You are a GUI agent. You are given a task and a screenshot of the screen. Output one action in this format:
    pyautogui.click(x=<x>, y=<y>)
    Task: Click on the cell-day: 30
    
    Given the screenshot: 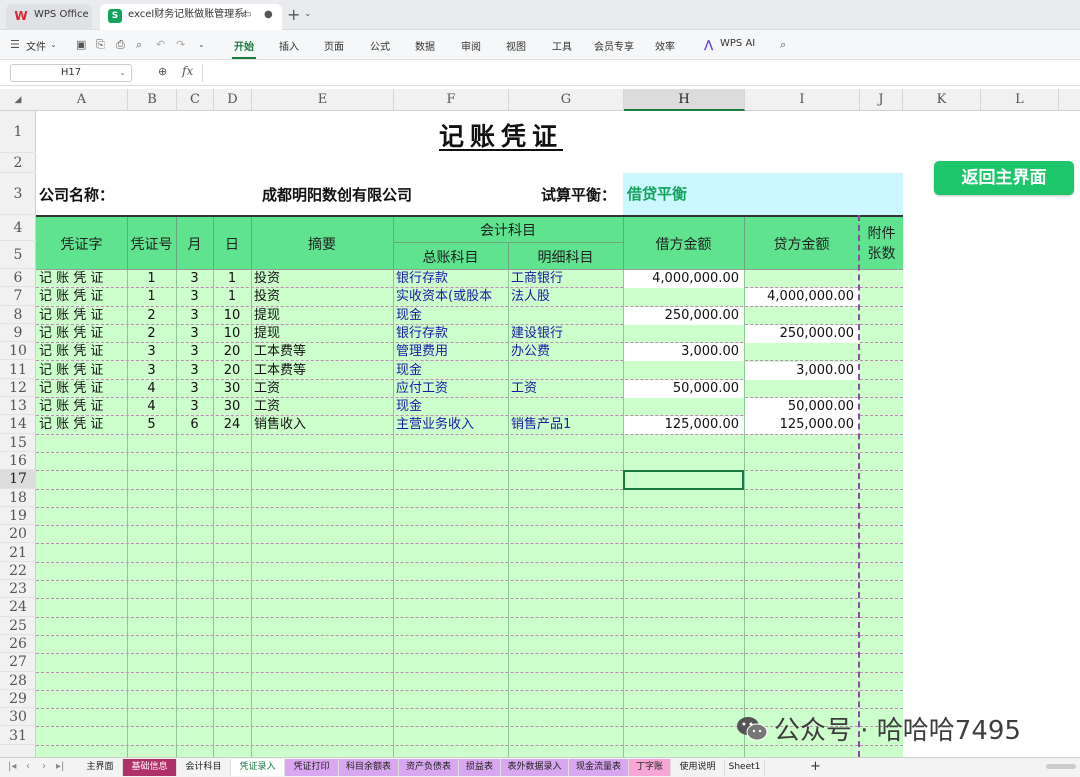 What is the action you would take?
    pyautogui.click(x=232, y=407)
    